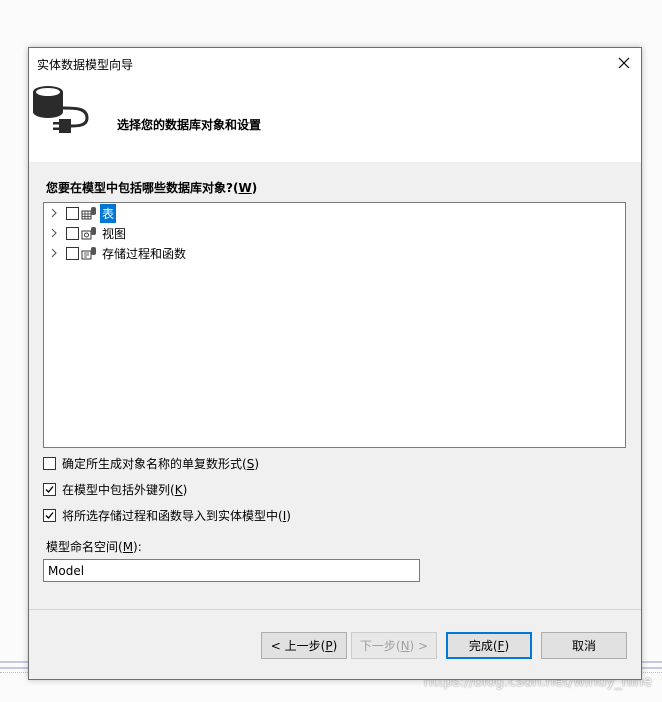 The image size is (662, 702). What do you see at coordinates (61, 109) in the screenshot?
I see `database-connection-icon` at bounding box center [61, 109].